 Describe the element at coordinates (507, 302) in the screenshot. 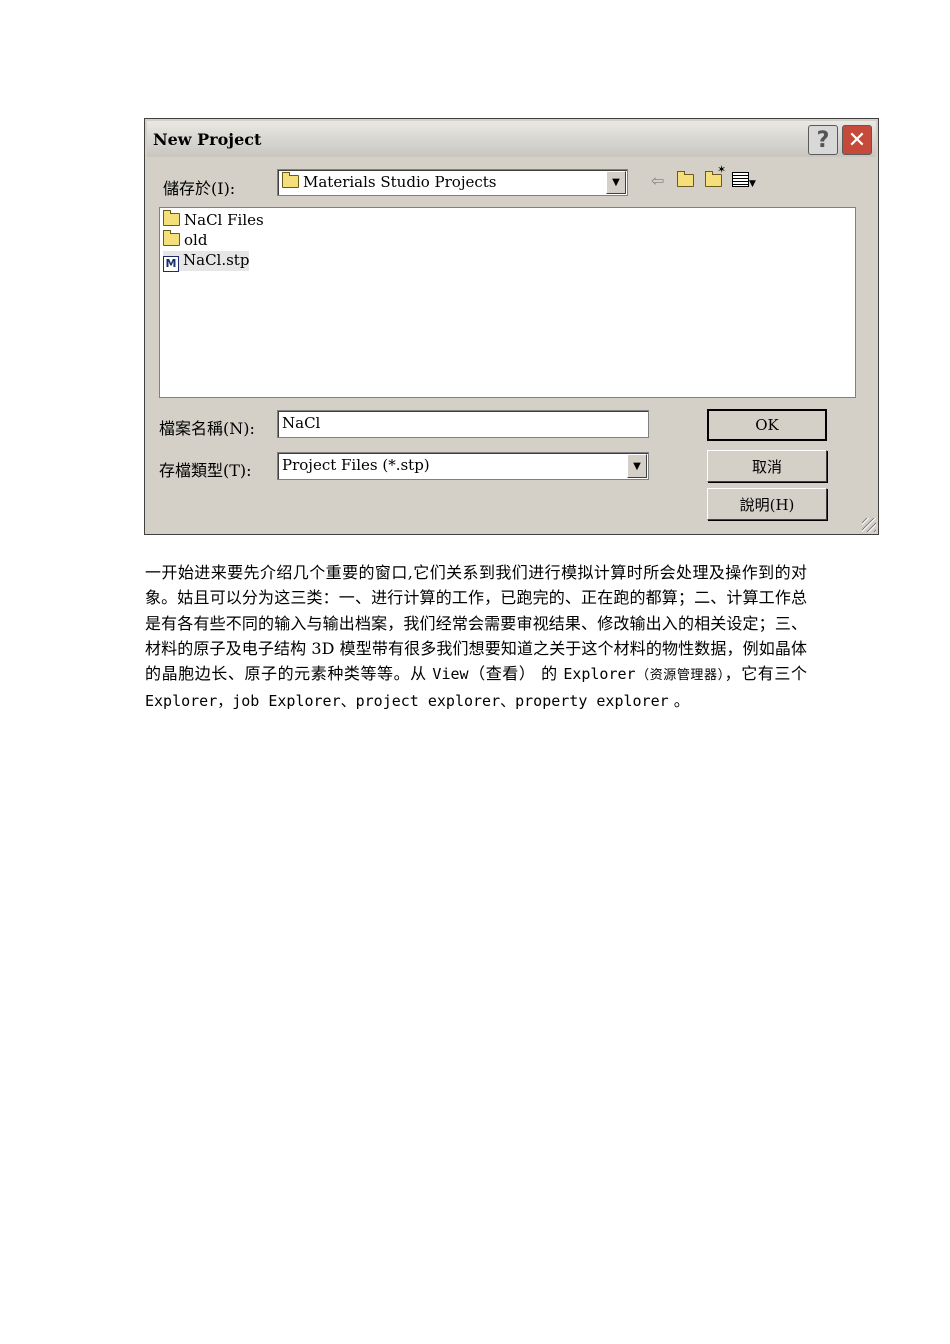

I see `file-list: NaCl Files old M NaCl.stp` at that location.